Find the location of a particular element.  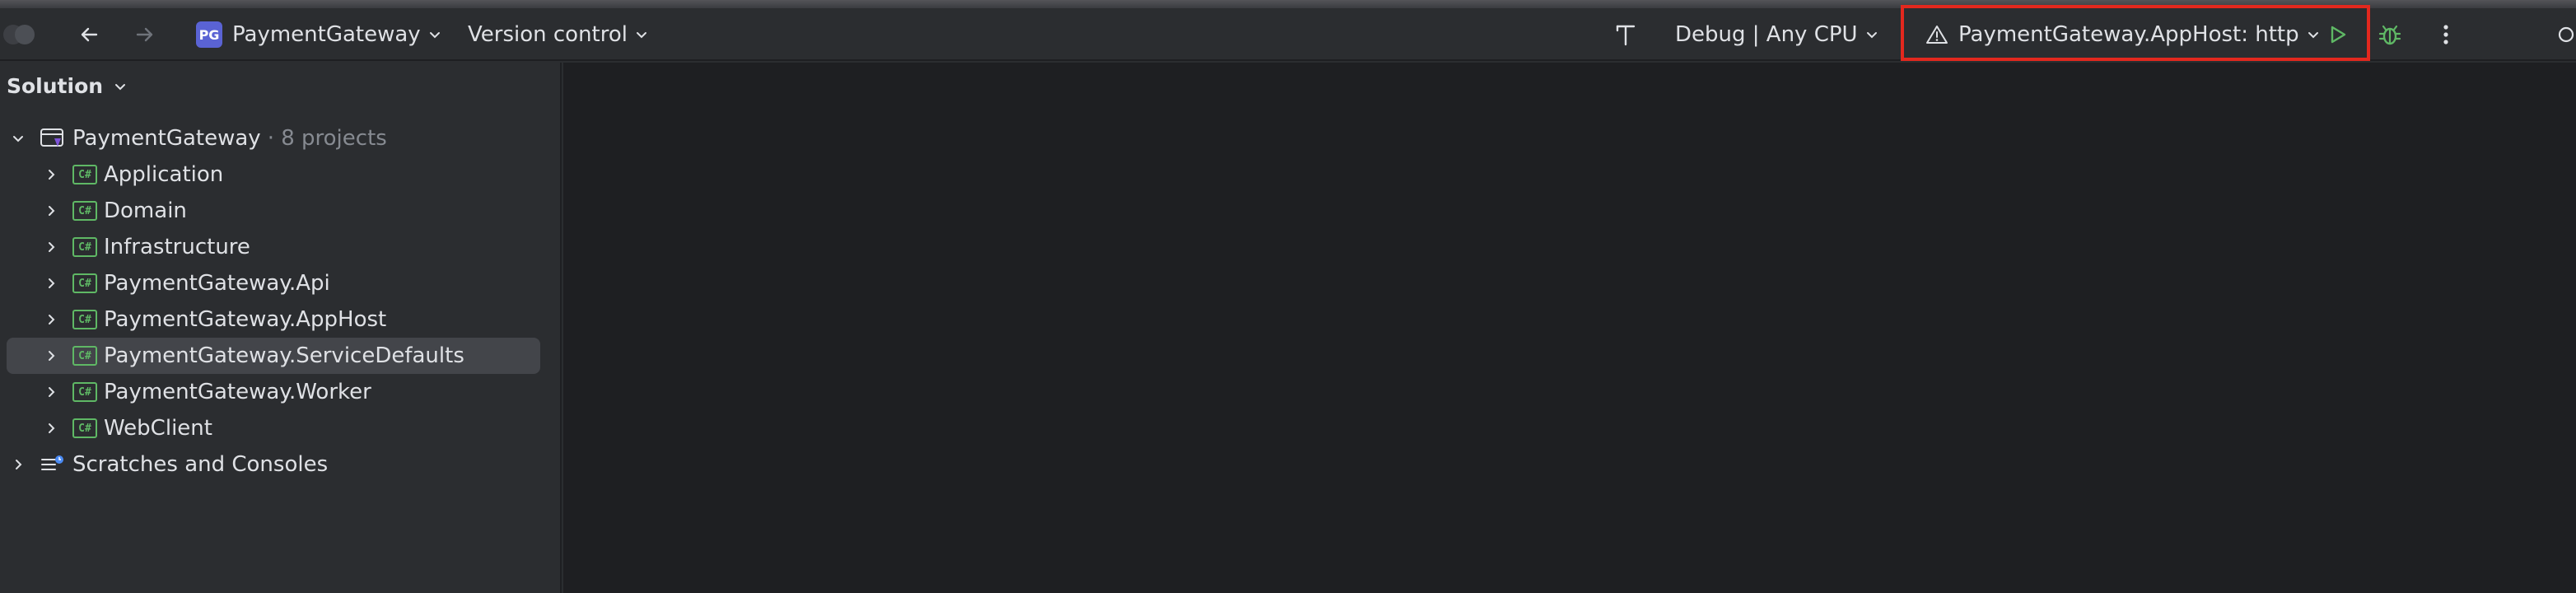

solution-panel-header: Solution is located at coordinates (67, 86).